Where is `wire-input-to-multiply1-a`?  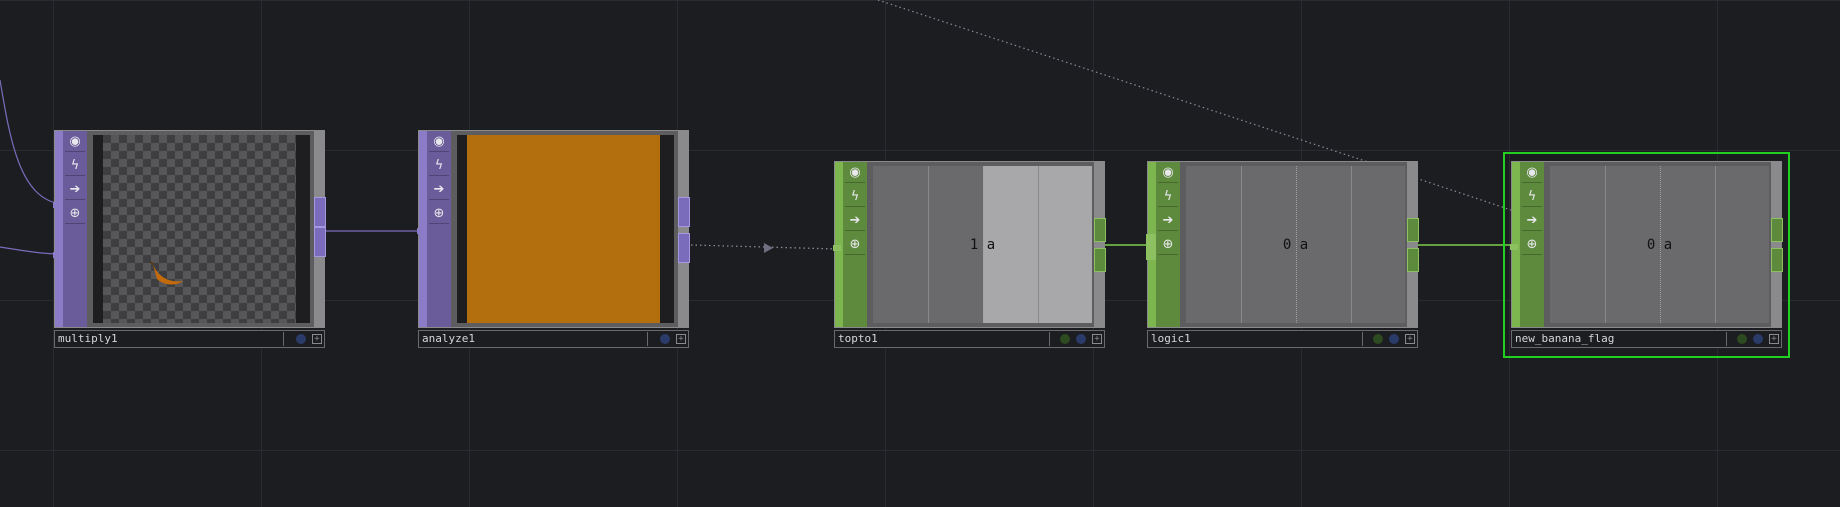 wire-input-to-multiply1-a is located at coordinates (31, 142).